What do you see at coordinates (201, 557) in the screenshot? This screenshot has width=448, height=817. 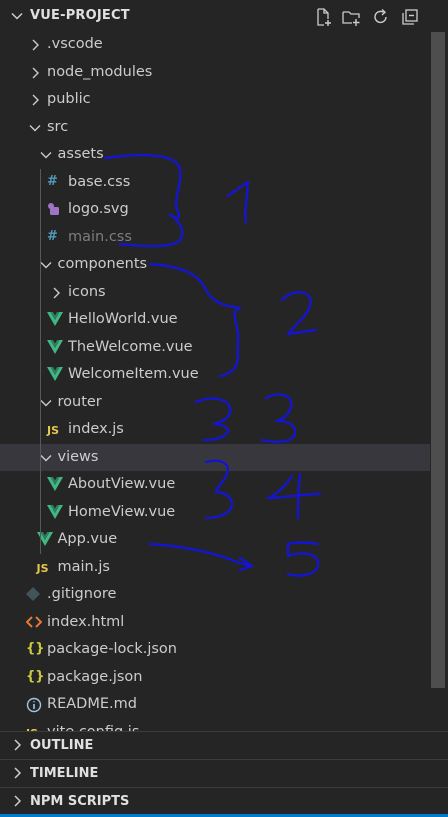 I see `annotation-arrow` at bounding box center [201, 557].